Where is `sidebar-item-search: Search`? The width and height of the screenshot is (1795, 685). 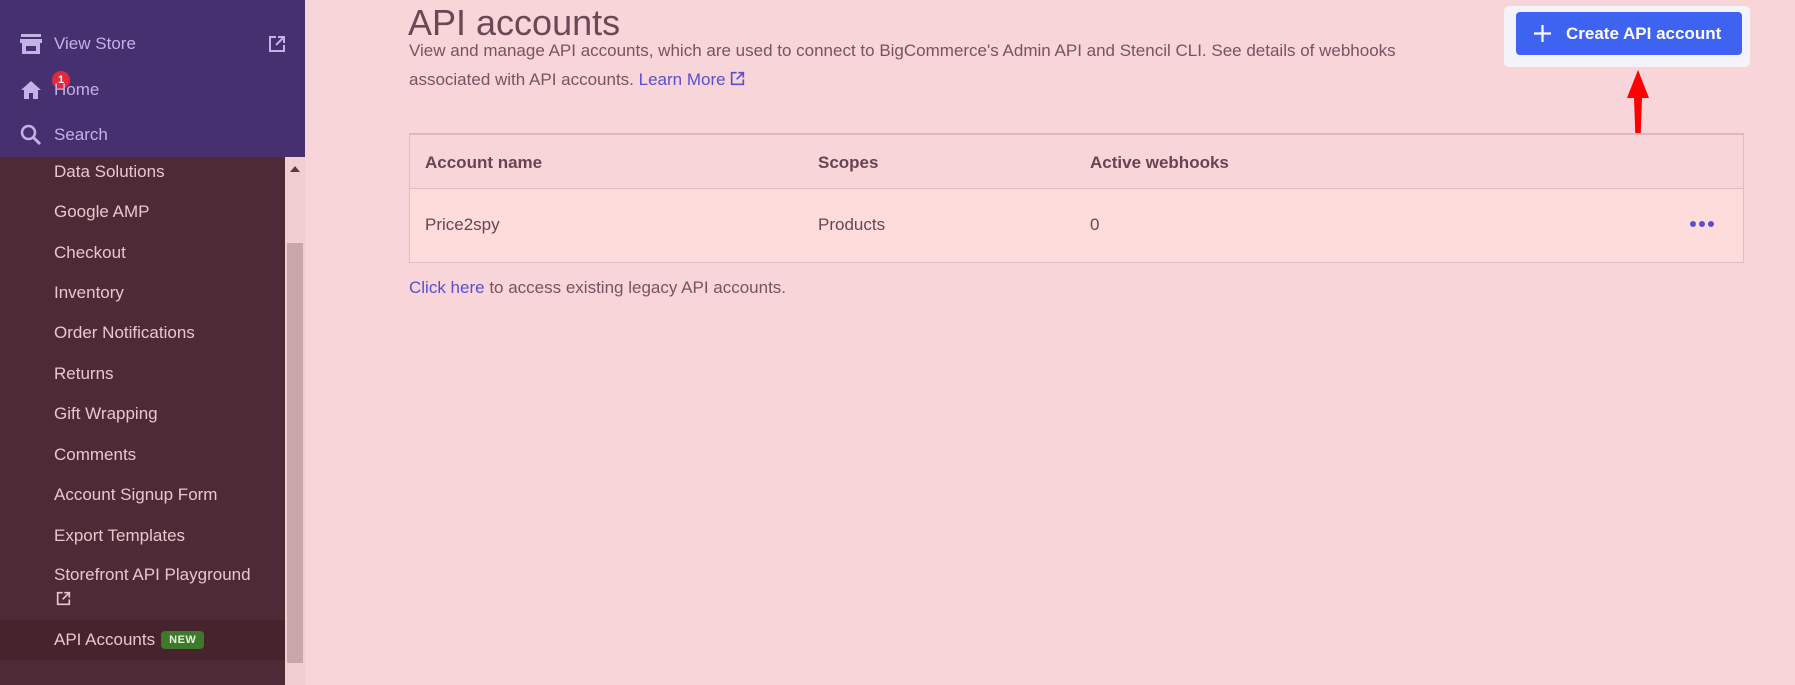
sidebar-item-search: Search is located at coordinates (152, 135).